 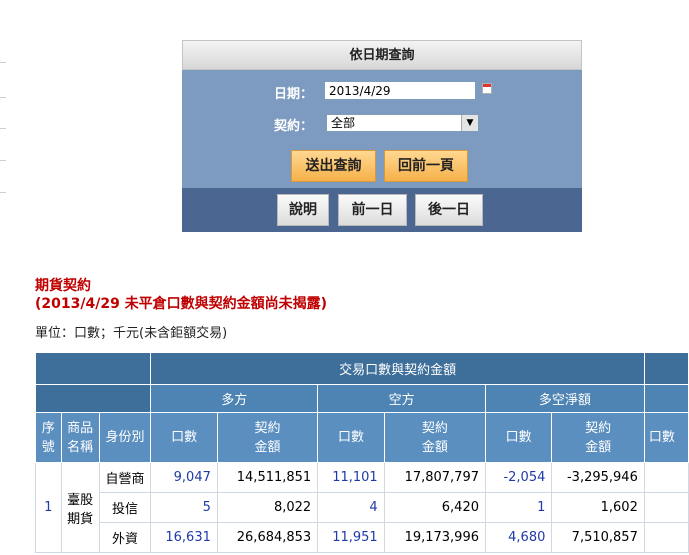 I want to click on dropdown-arrow-icon: ▼, so click(x=469, y=123).